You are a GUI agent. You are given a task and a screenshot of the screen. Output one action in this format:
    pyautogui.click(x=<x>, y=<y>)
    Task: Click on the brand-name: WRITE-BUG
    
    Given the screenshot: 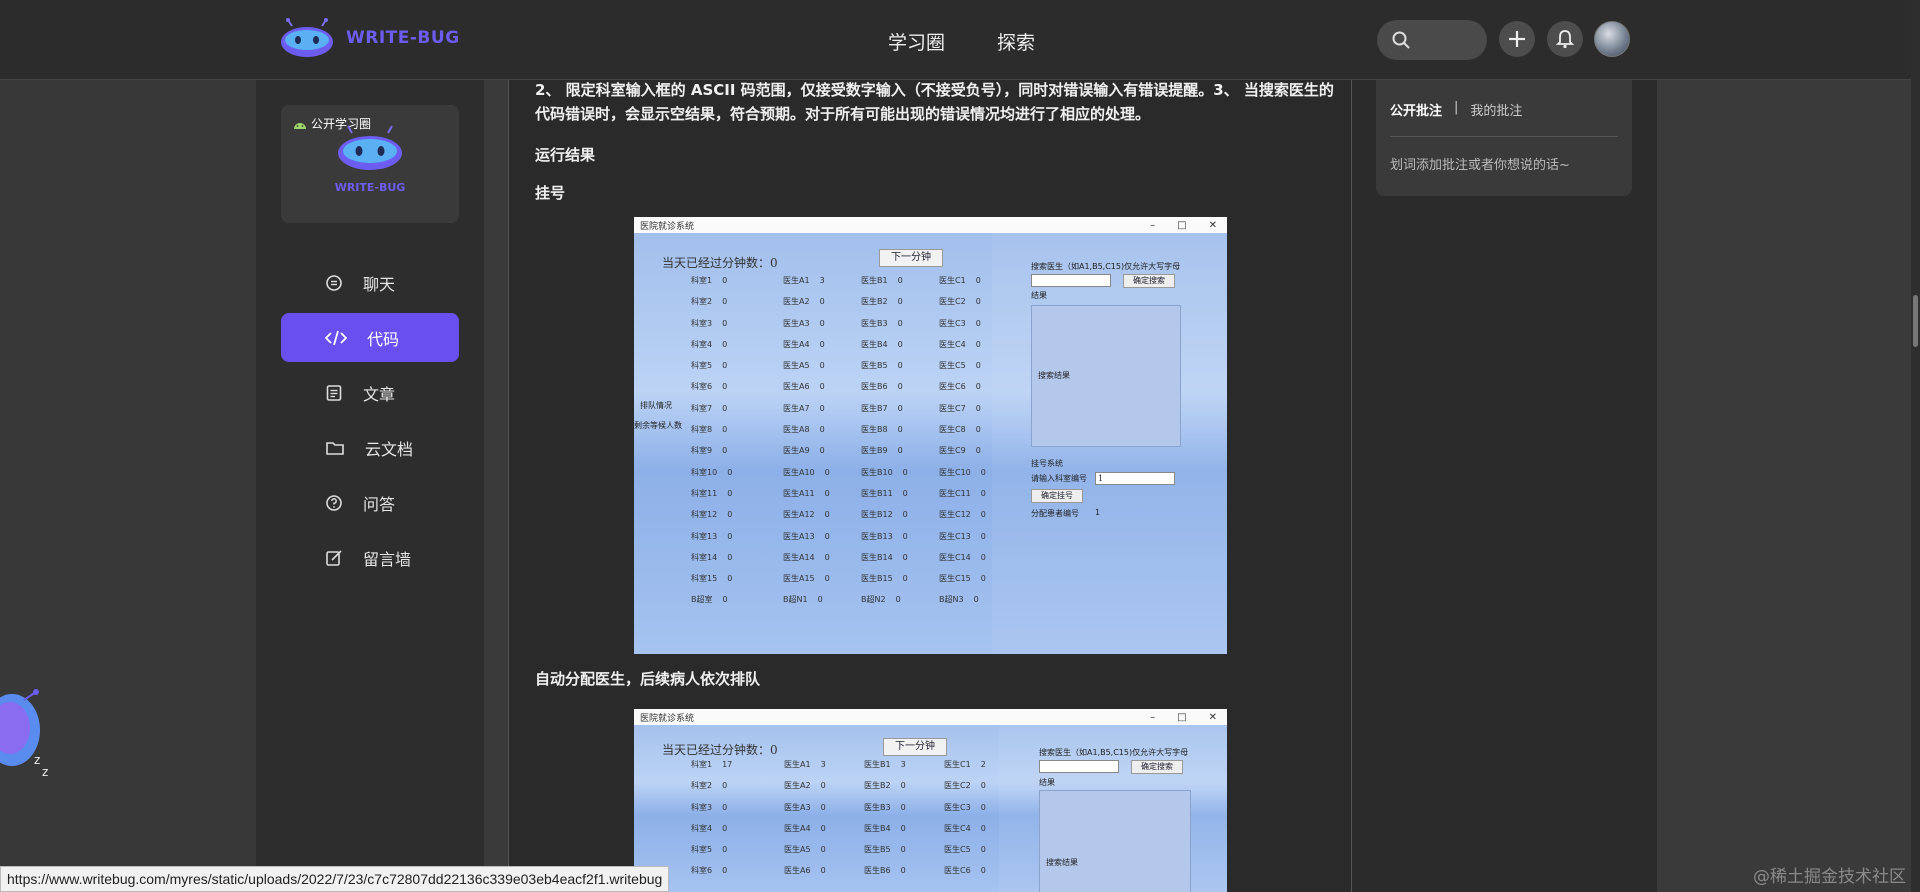 What is the action you would take?
    pyautogui.click(x=403, y=38)
    